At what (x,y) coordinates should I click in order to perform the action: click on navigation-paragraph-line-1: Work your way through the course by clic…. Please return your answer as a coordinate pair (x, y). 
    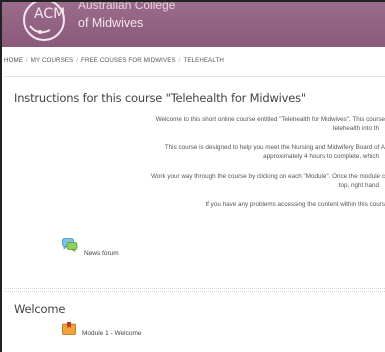
    Looking at the image, I should click on (268, 176).